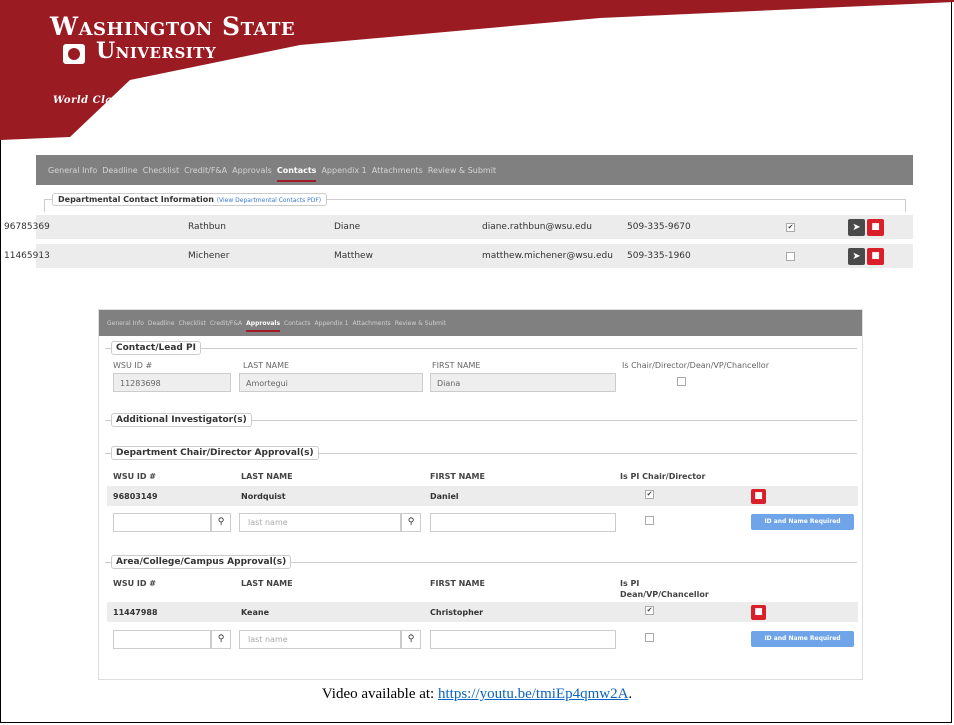 Image resolution: width=954 pixels, height=725 pixels. Describe the element at coordinates (353, 256) in the screenshot. I see `contact-first-name: Matthew` at that location.